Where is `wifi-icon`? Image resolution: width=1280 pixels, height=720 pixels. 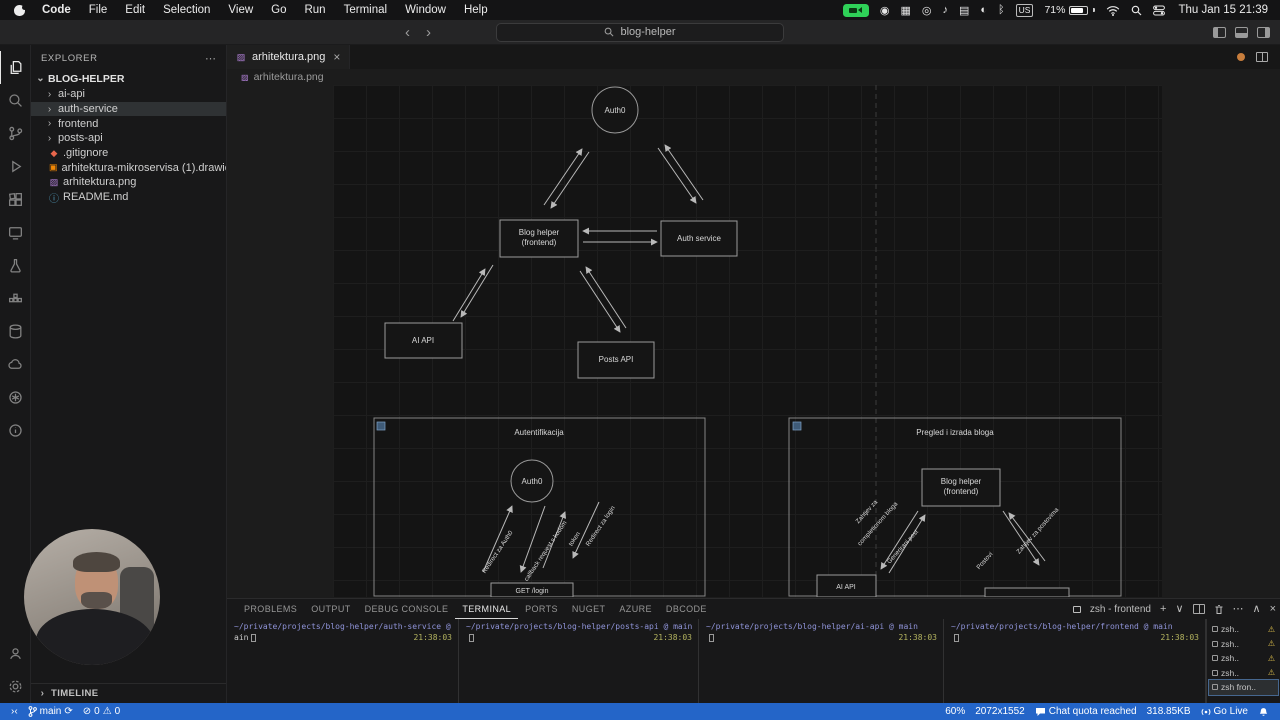
wifi-icon is located at coordinates (1113, 10).